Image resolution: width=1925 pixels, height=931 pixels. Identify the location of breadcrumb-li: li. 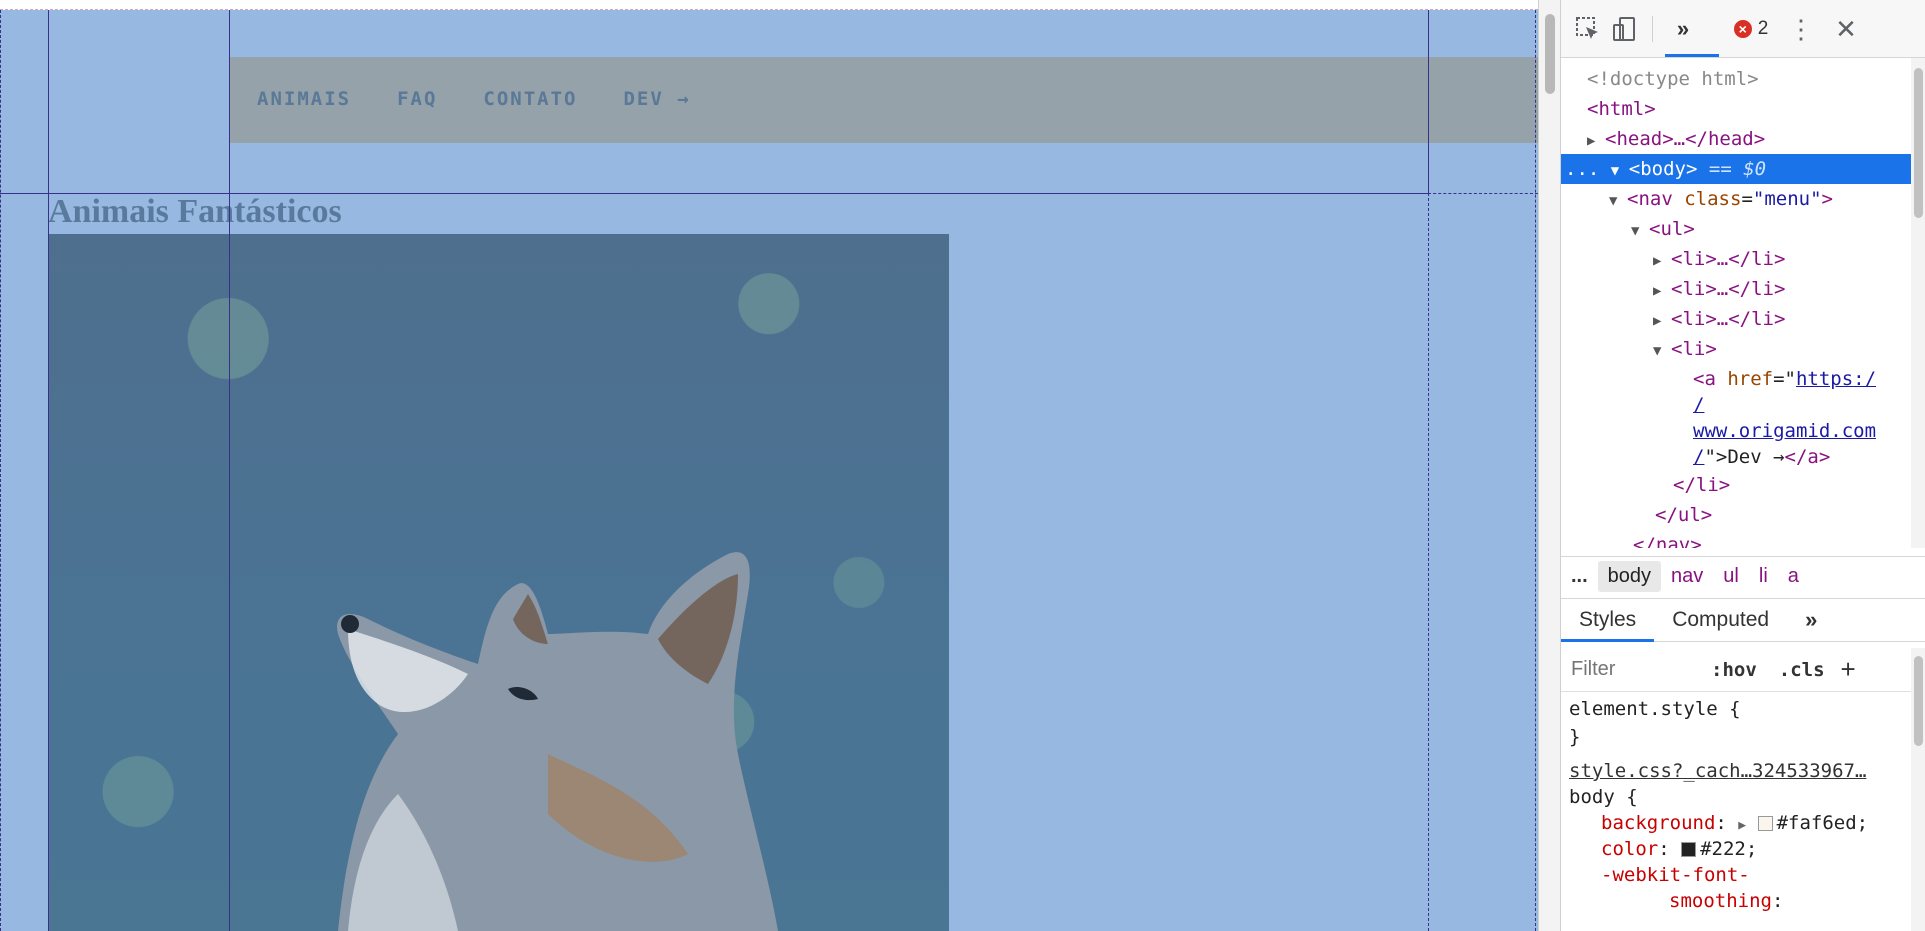
(1763, 576).